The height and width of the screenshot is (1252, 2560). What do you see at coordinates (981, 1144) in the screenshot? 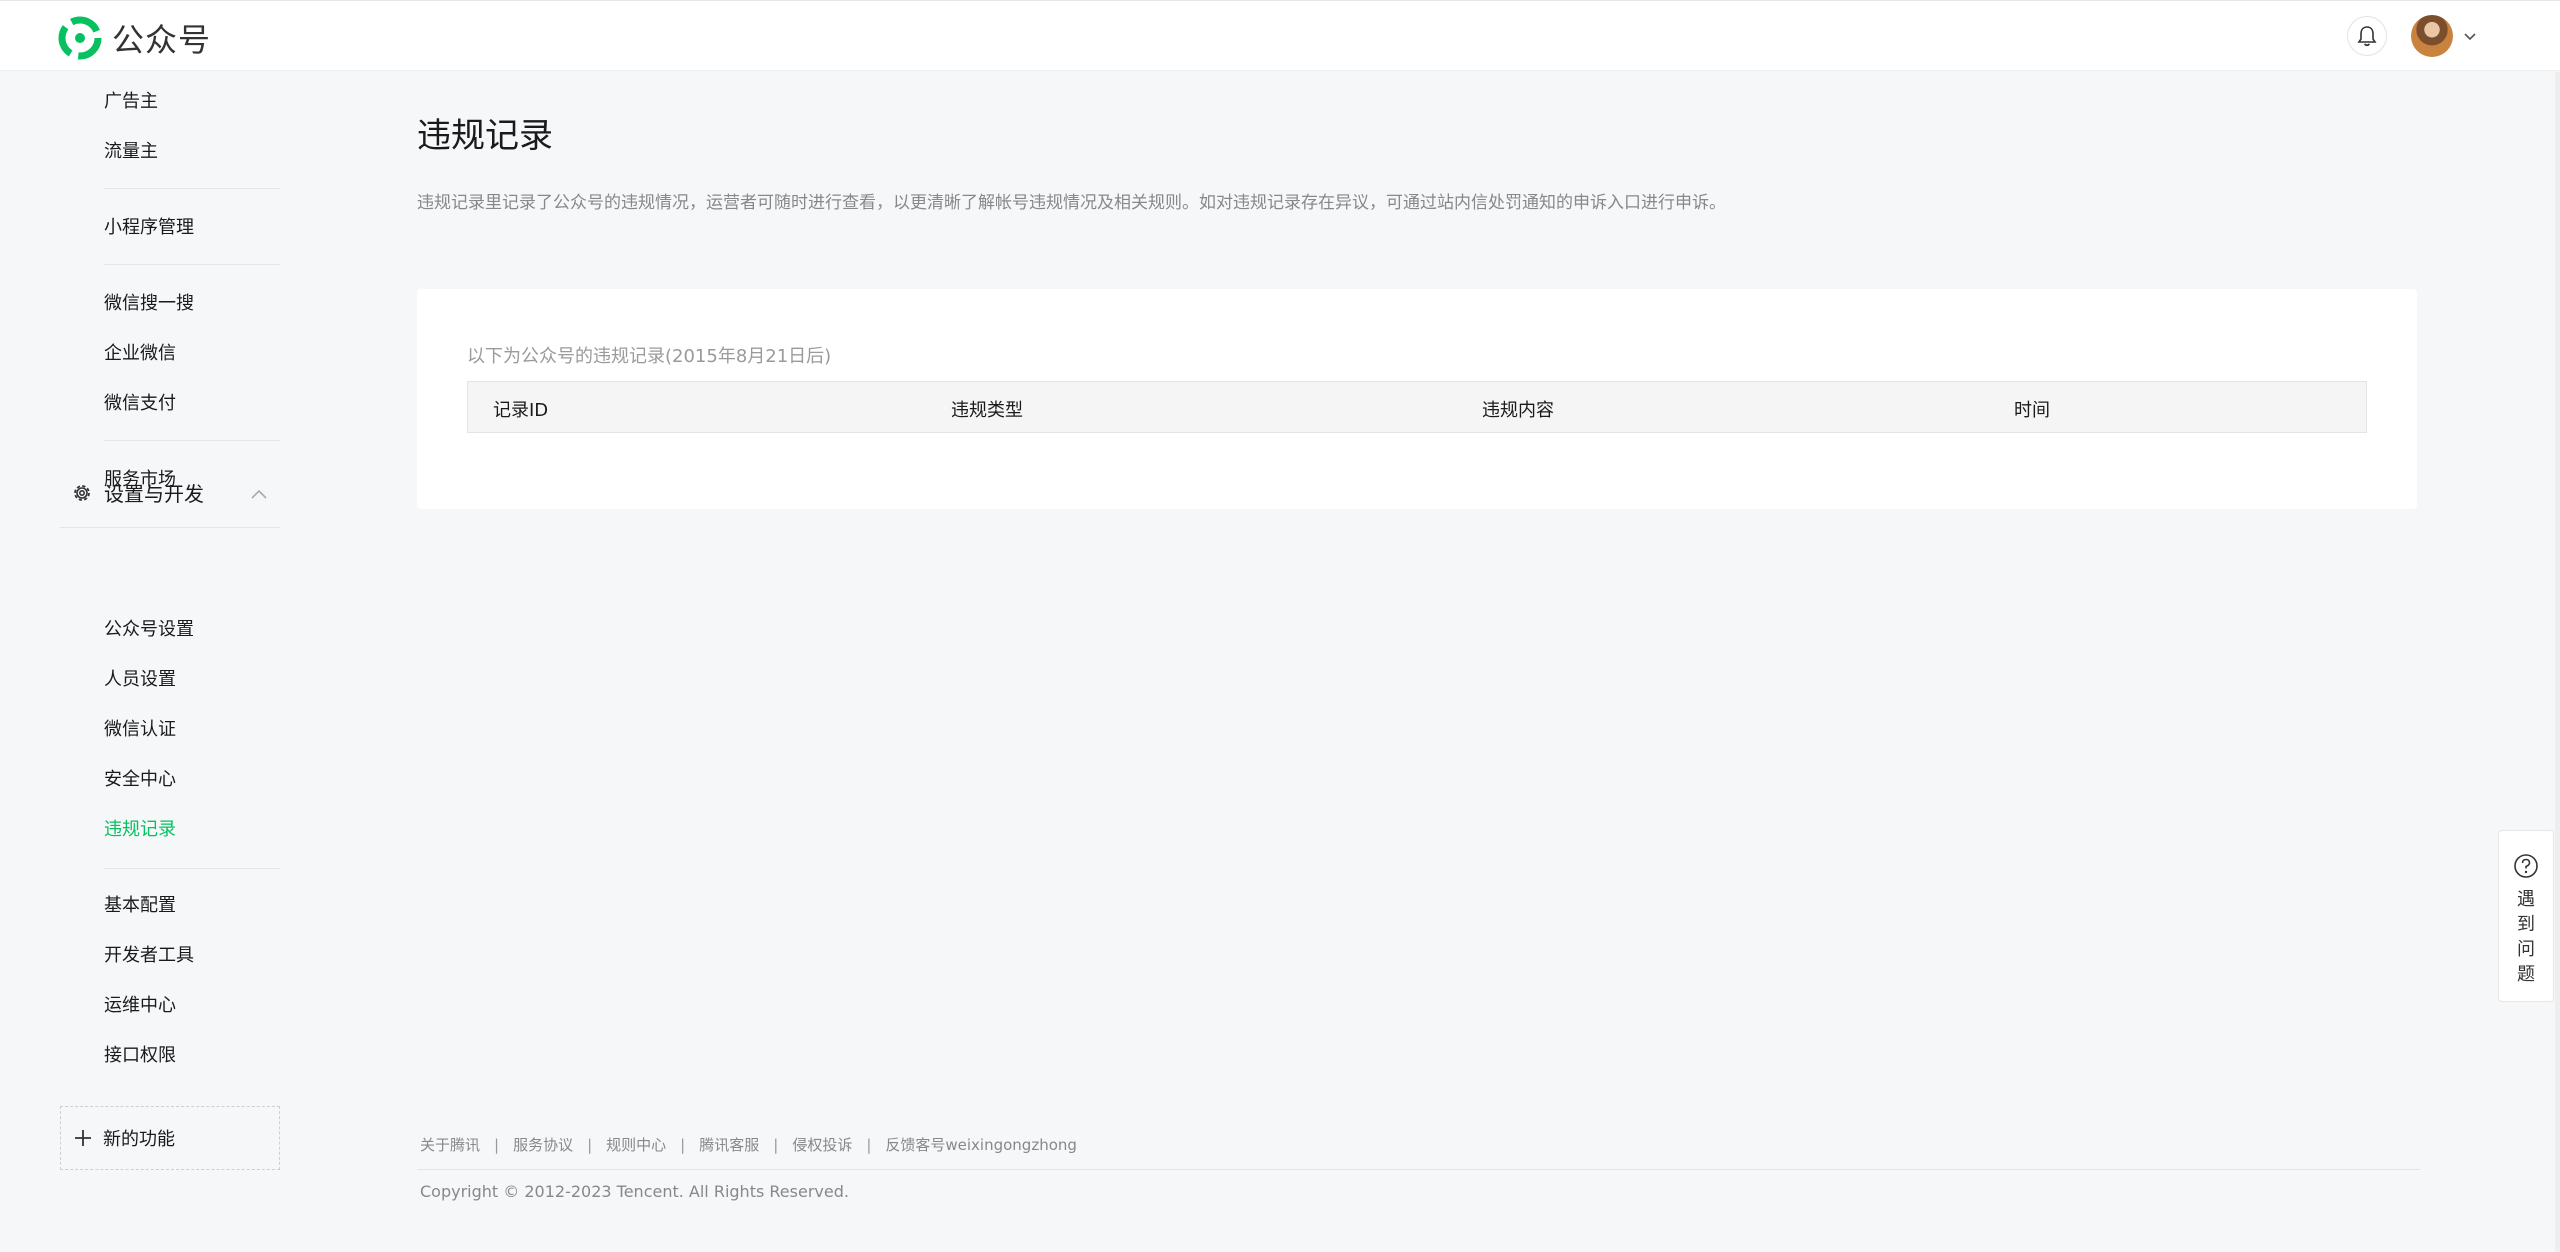
I see `footer-link-feedback: 反馈客号weixingongzhong` at bounding box center [981, 1144].